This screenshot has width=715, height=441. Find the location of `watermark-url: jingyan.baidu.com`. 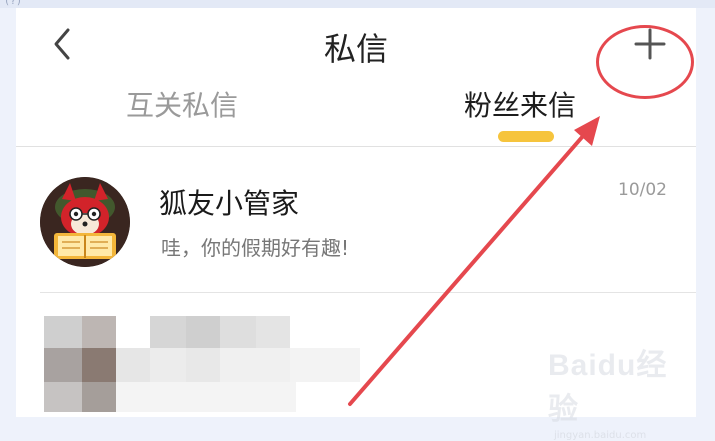

watermark-url: jingyan.baidu.com is located at coordinates (600, 435).